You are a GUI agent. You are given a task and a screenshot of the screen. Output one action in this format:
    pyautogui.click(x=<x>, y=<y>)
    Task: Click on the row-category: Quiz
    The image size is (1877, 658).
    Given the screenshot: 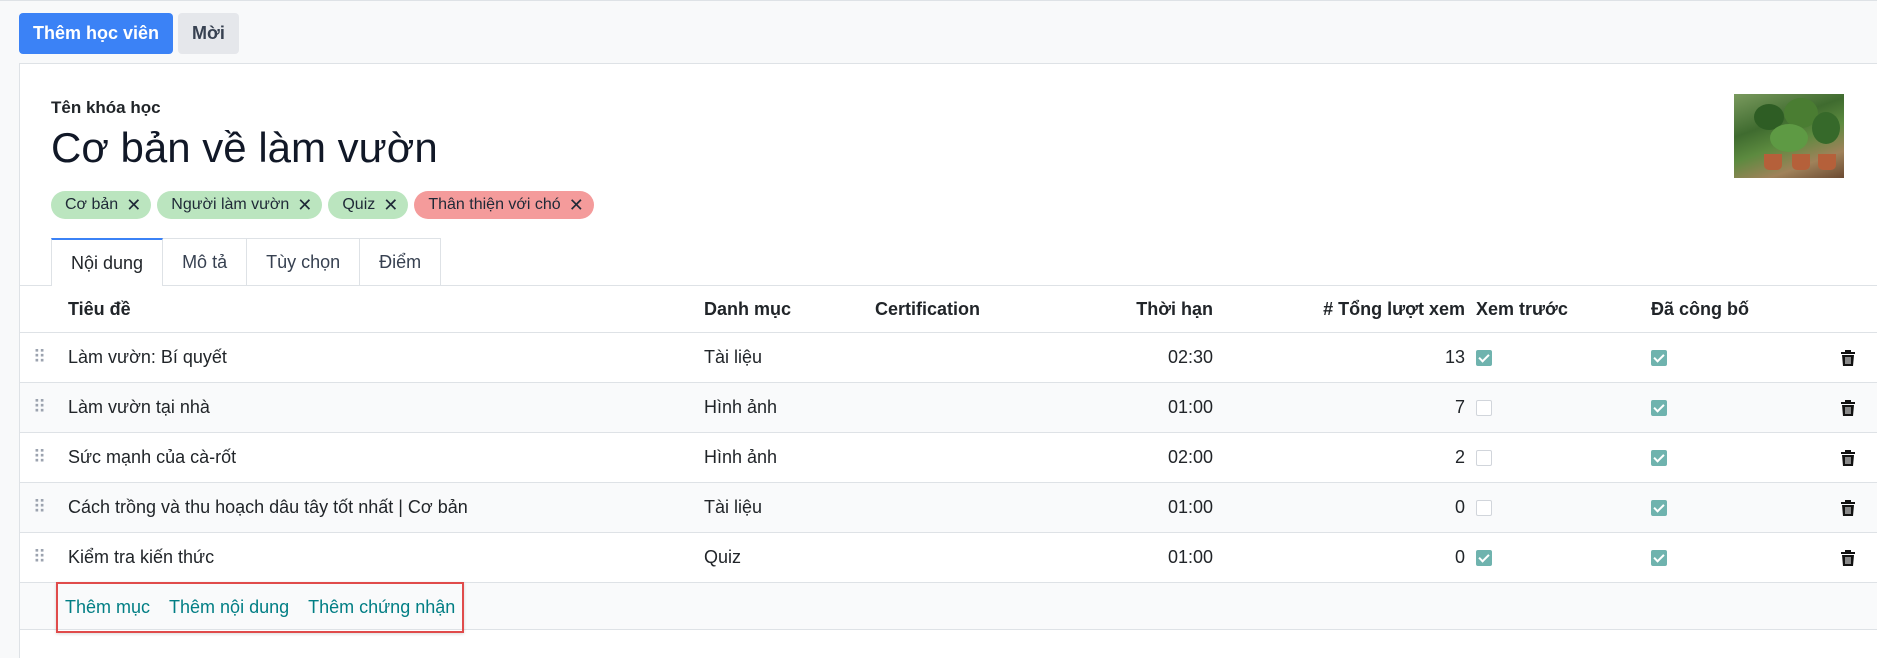 What is the action you would take?
    pyautogui.click(x=722, y=557)
    